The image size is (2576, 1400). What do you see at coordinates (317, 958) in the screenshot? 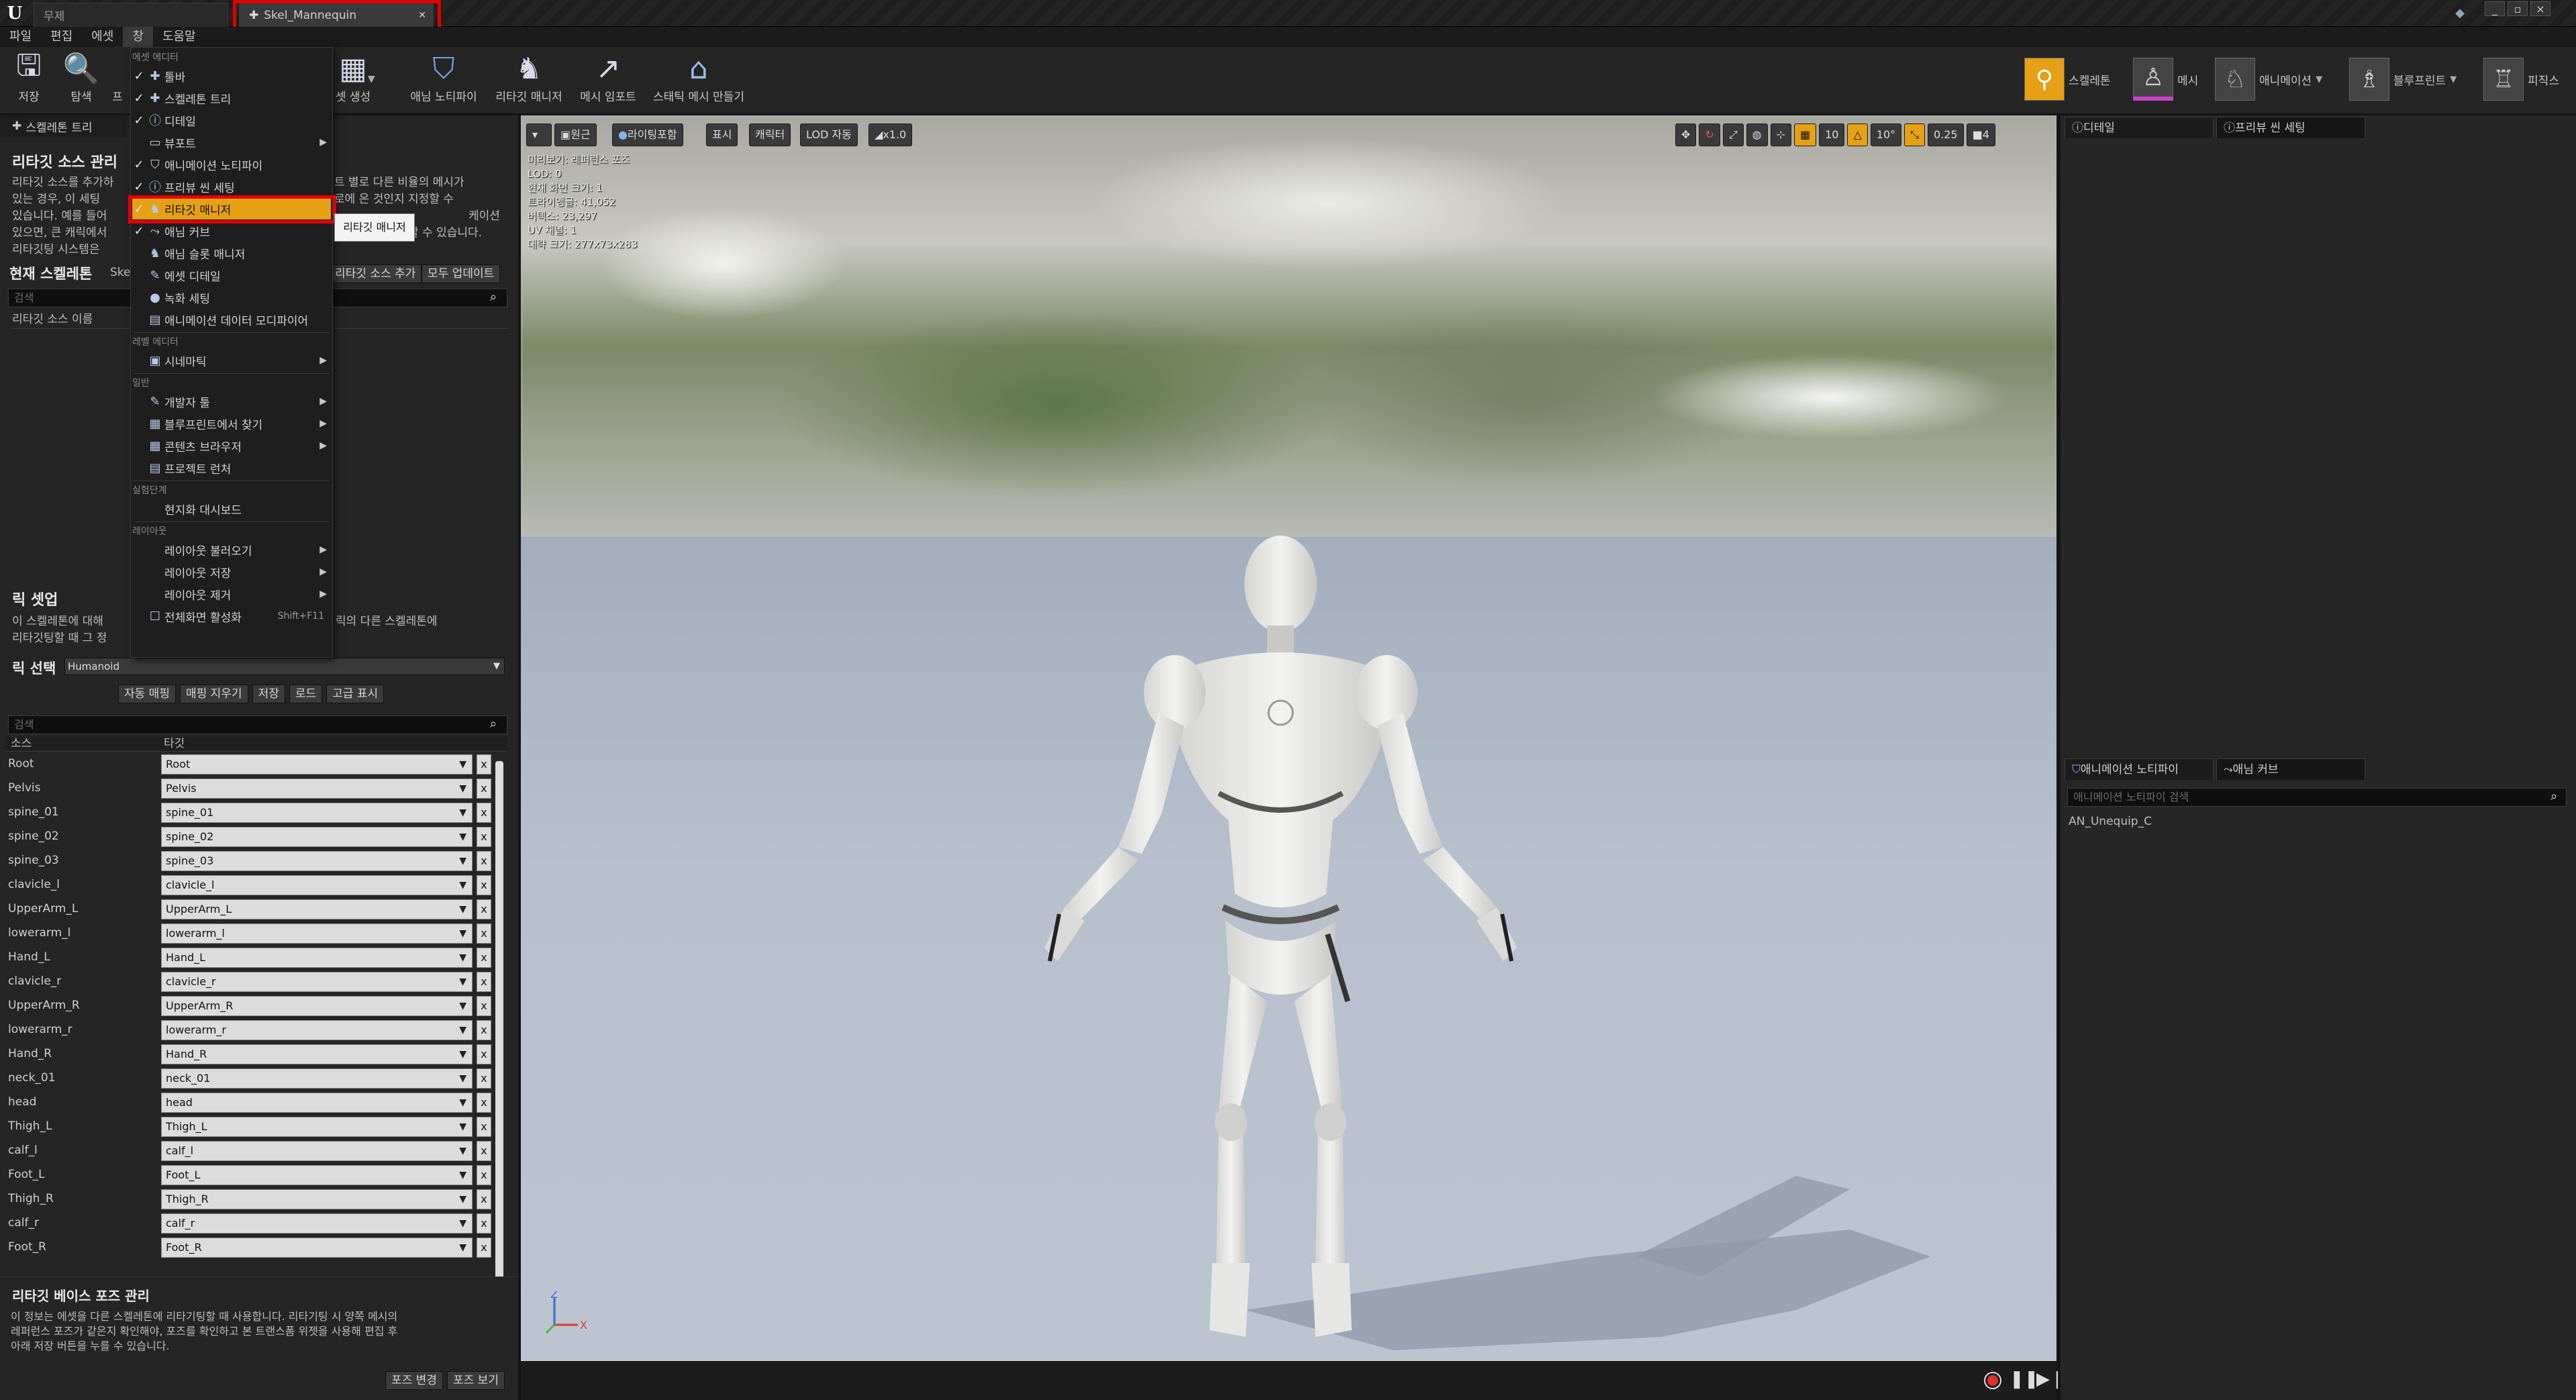
I see `rig-target-dropdown: Hand_L` at bounding box center [317, 958].